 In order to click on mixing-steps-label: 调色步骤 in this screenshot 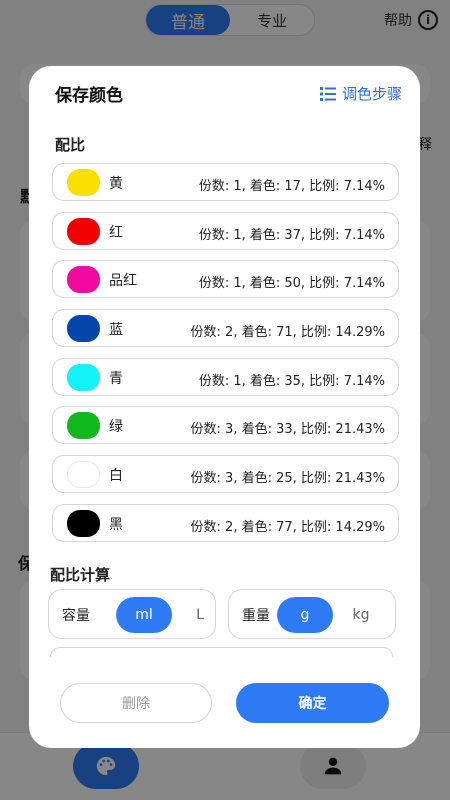, I will do `click(371, 94)`.